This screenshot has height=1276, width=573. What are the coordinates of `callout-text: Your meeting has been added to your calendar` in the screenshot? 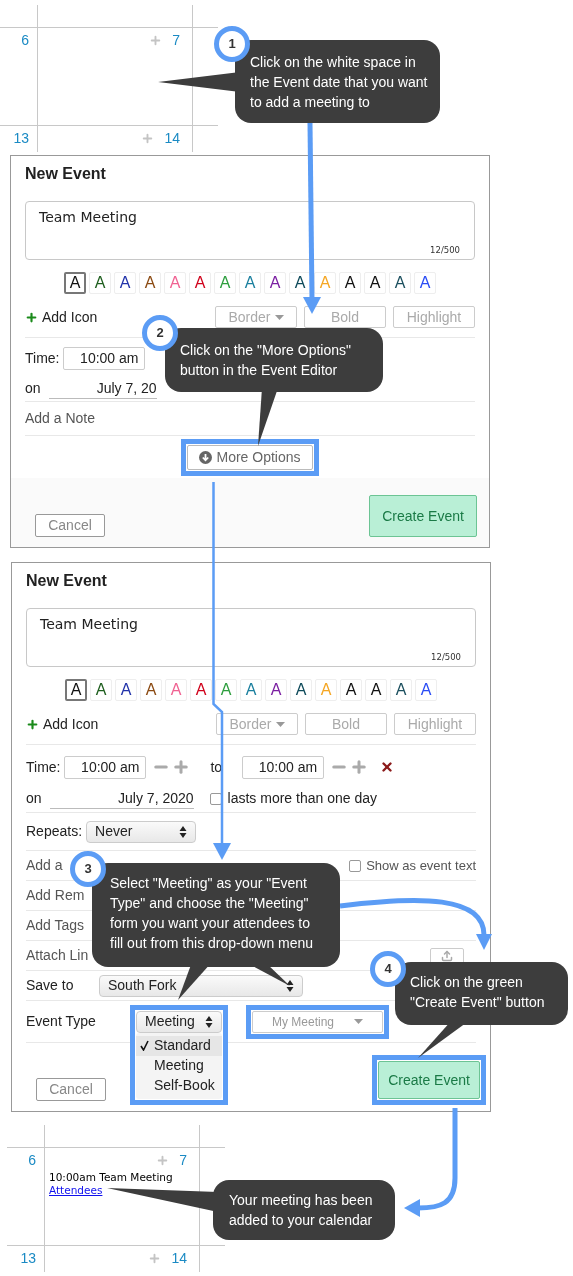 It's located at (301, 1210).